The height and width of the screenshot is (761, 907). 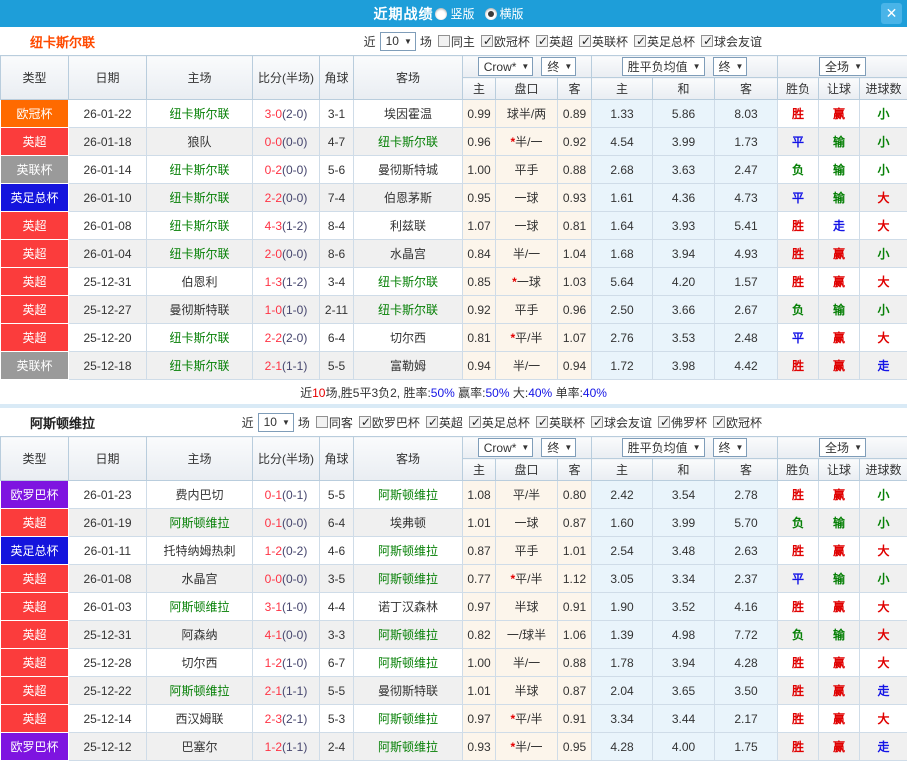 What do you see at coordinates (200, 310) in the screenshot?
I see `home-team-cell: 曼彻斯特联` at bounding box center [200, 310].